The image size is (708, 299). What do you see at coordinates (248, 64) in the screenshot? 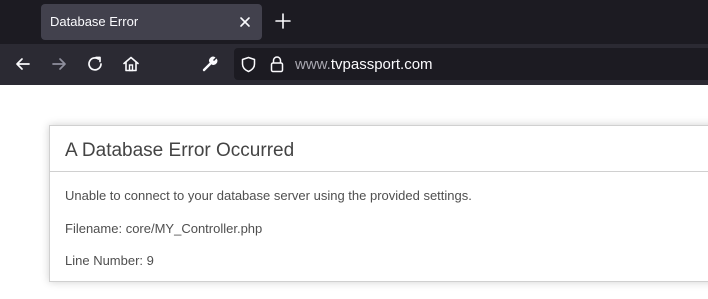
I see `shield-icon` at bounding box center [248, 64].